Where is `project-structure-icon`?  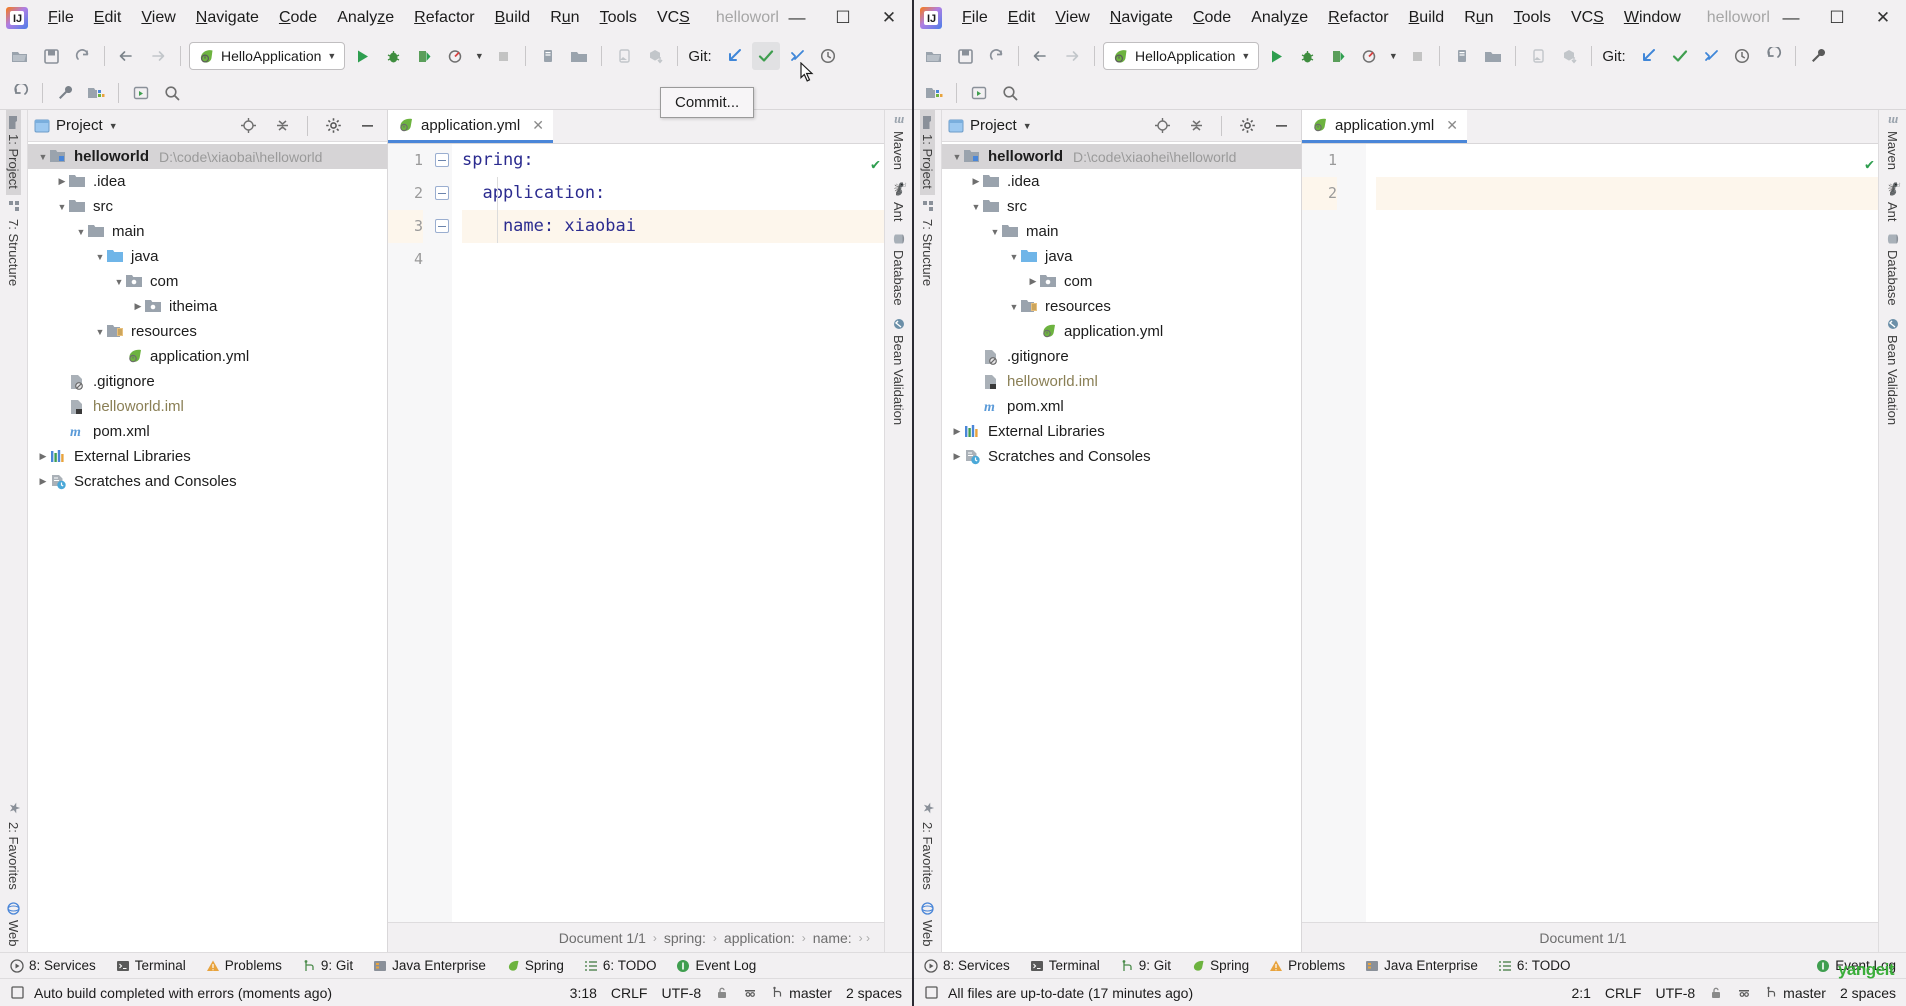
project-structure-icon is located at coordinates (1493, 56).